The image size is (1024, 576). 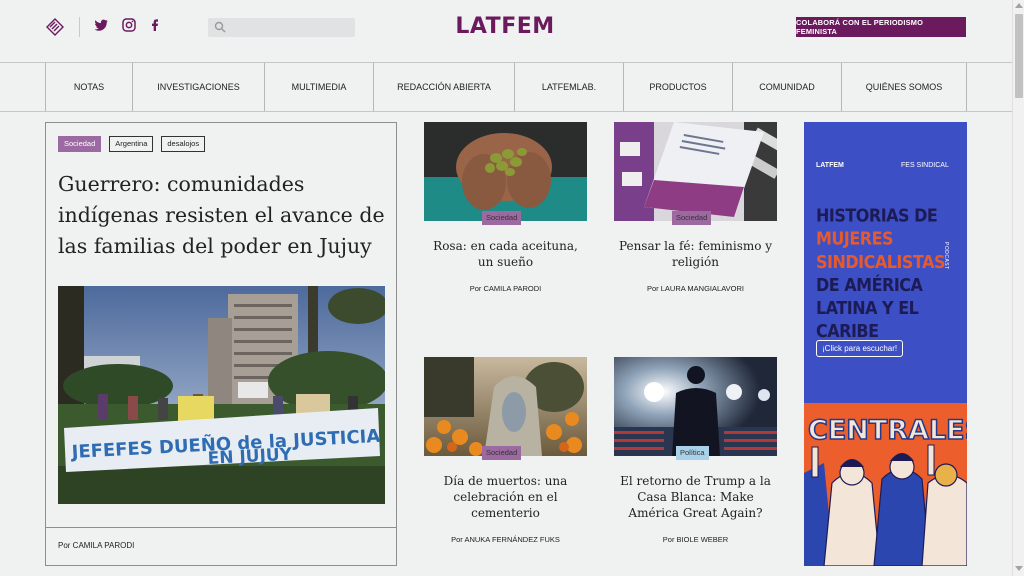 I want to click on nav-item-latfemlab: LATFEMLAB., so click(x=569, y=87).